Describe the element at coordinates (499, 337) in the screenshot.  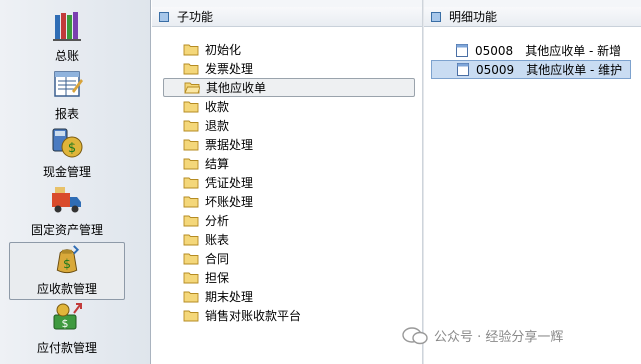
I see `watermark-text: 公众号 · 经验分享一辉` at that location.